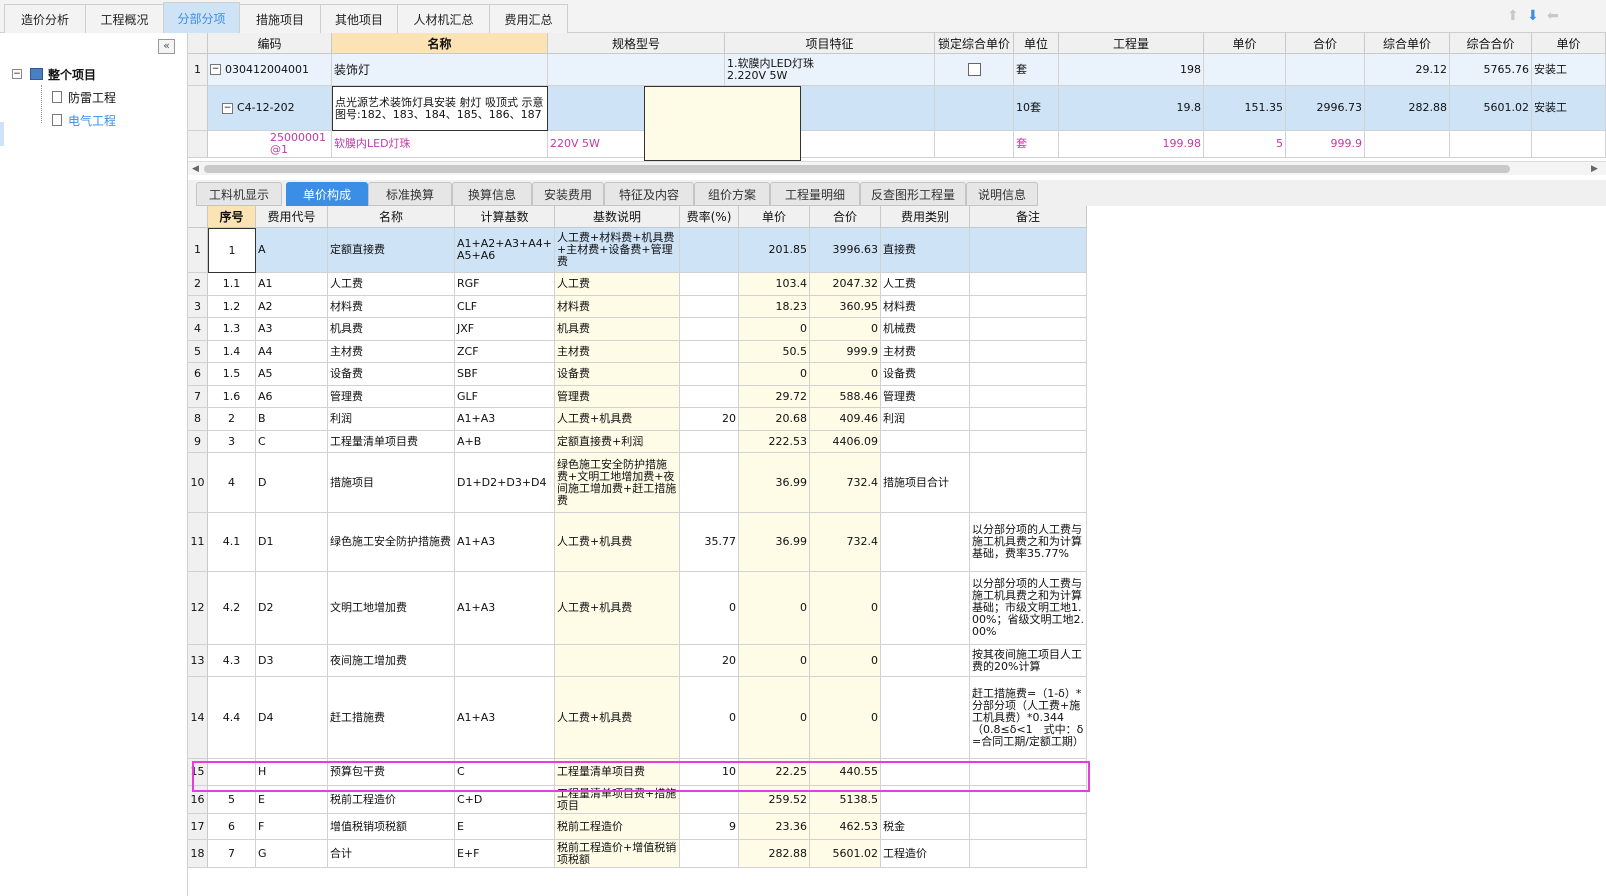 This screenshot has height=896, width=1606. I want to click on column-header: 锁定综合单价, so click(974, 43).